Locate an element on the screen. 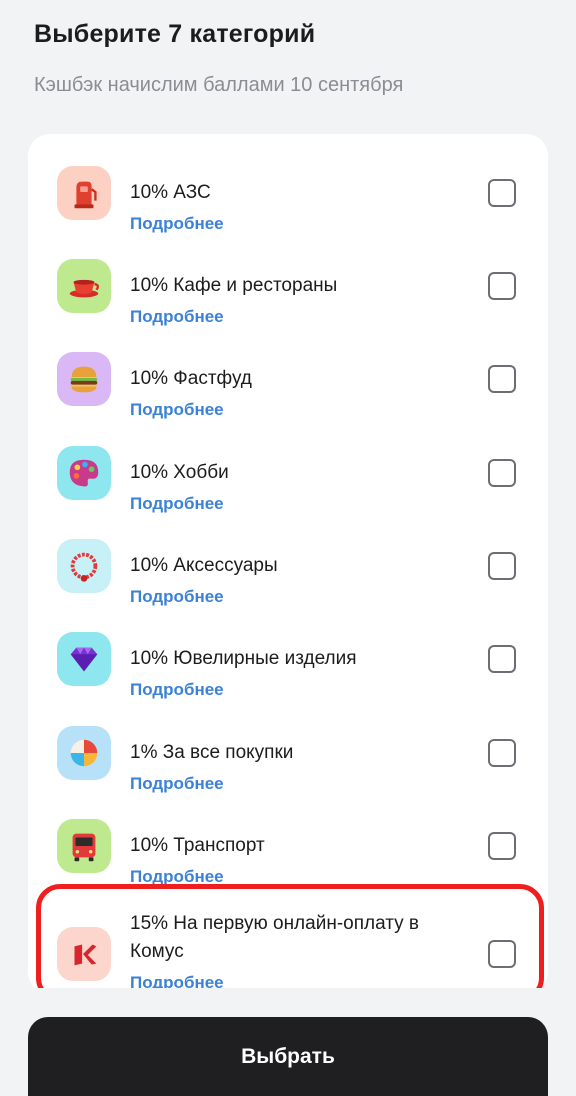  bus-icon is located at coordinates (84, 846).